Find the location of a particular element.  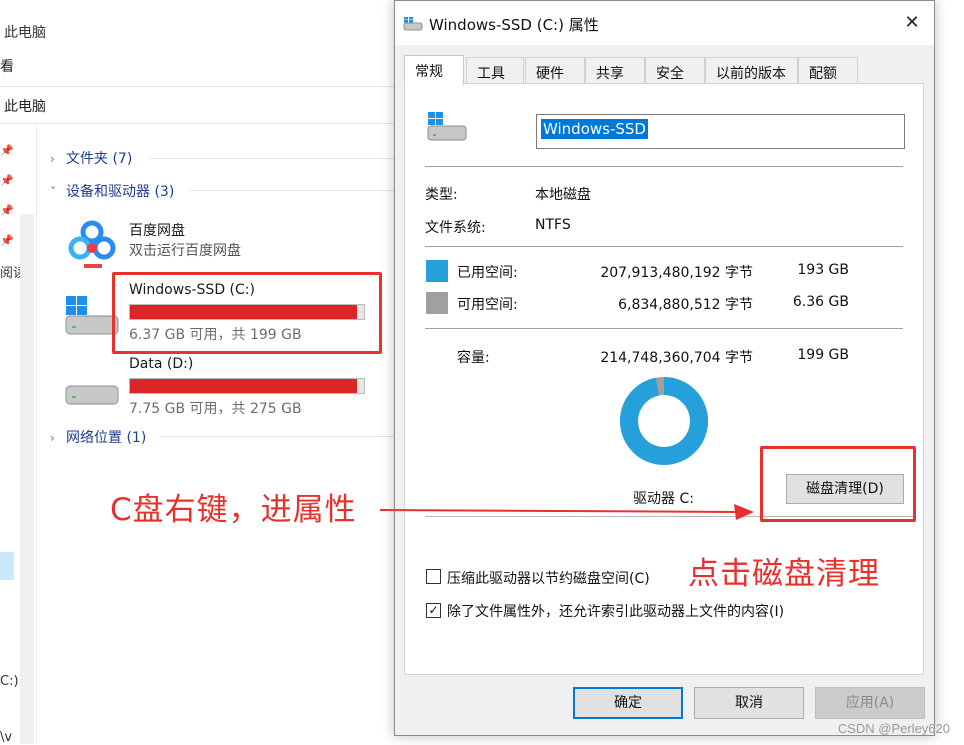

app-name: 百度网盘 is located at coordinates (157, 230).